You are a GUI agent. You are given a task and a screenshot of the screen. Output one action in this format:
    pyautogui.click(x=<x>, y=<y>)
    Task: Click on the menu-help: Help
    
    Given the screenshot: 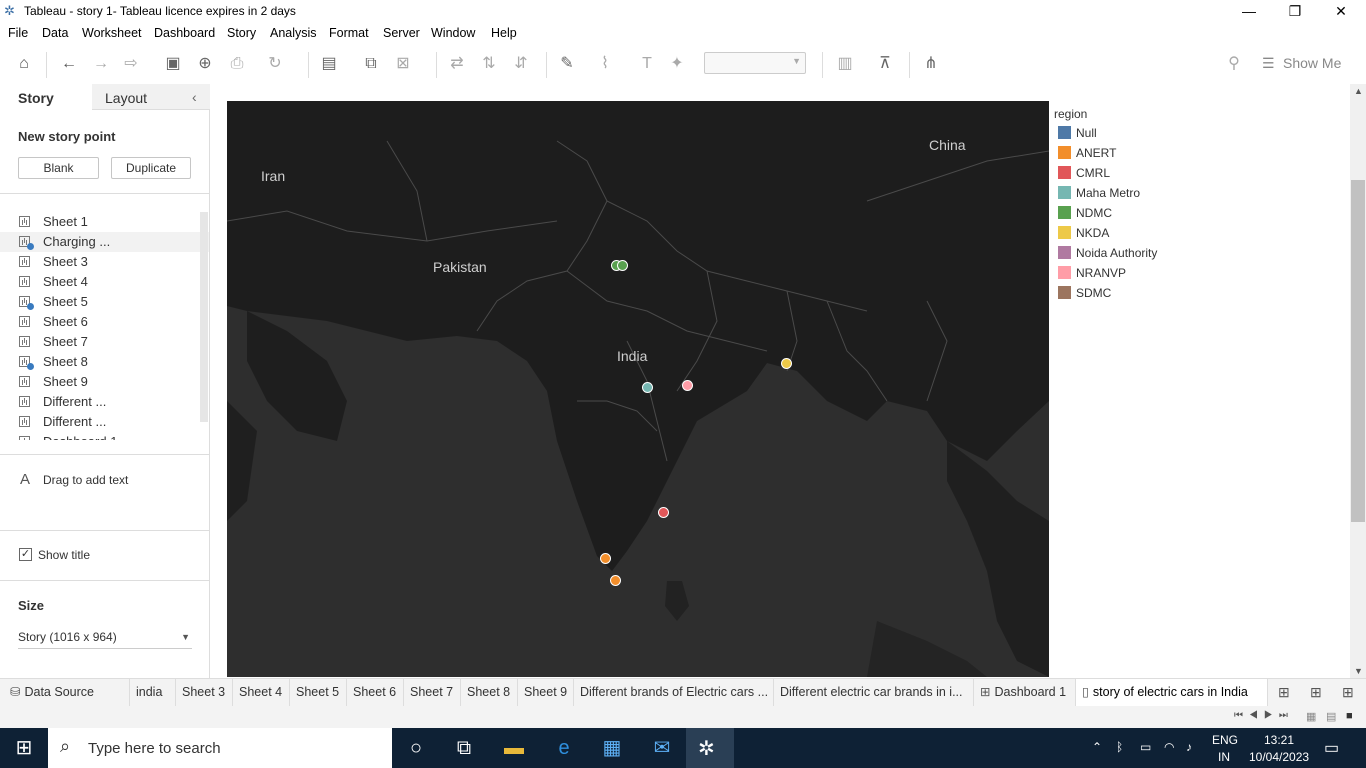 What is the action you would take?
    pyautogui.click(x=504, y=33)
    